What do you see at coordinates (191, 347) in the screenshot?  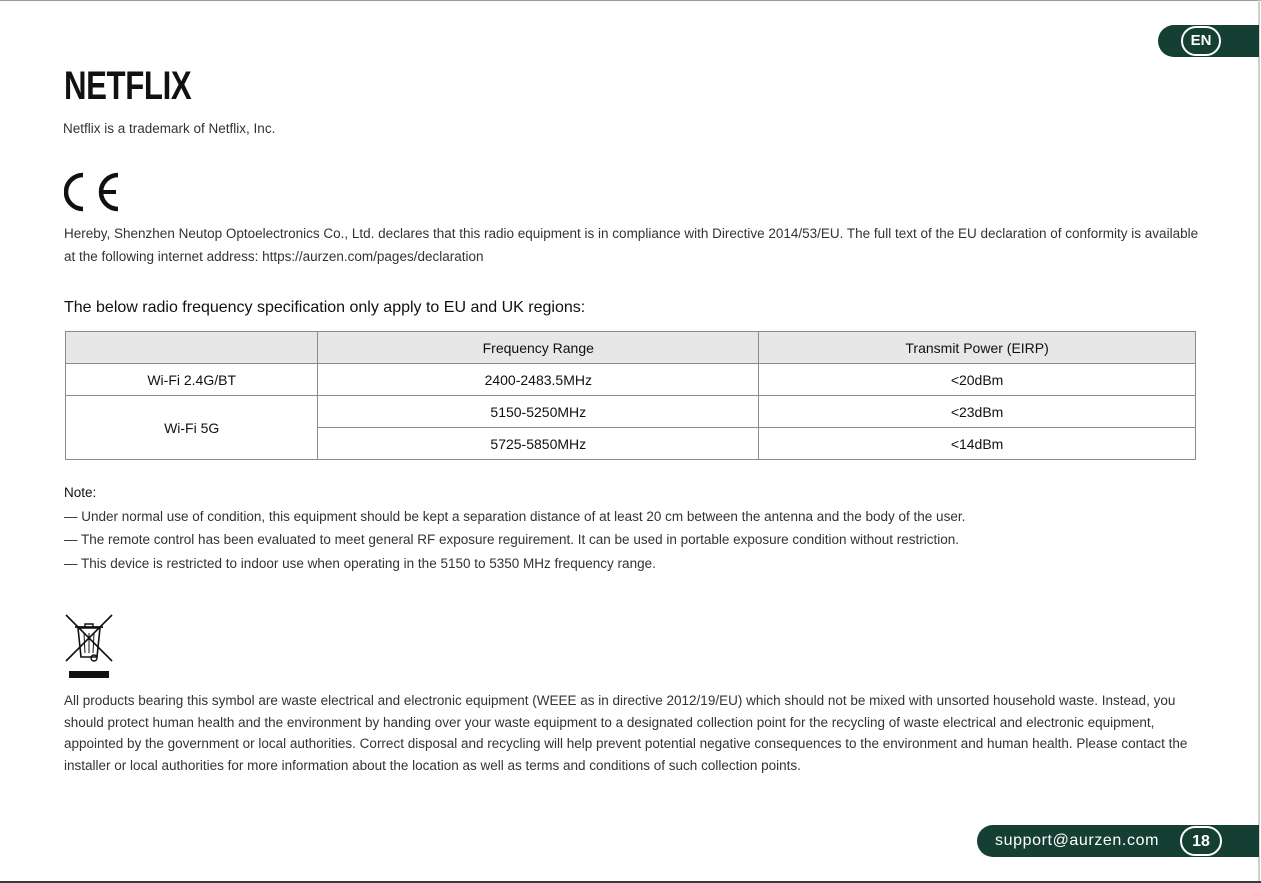 I see `column-header-band` at bounding box center [191, 347].